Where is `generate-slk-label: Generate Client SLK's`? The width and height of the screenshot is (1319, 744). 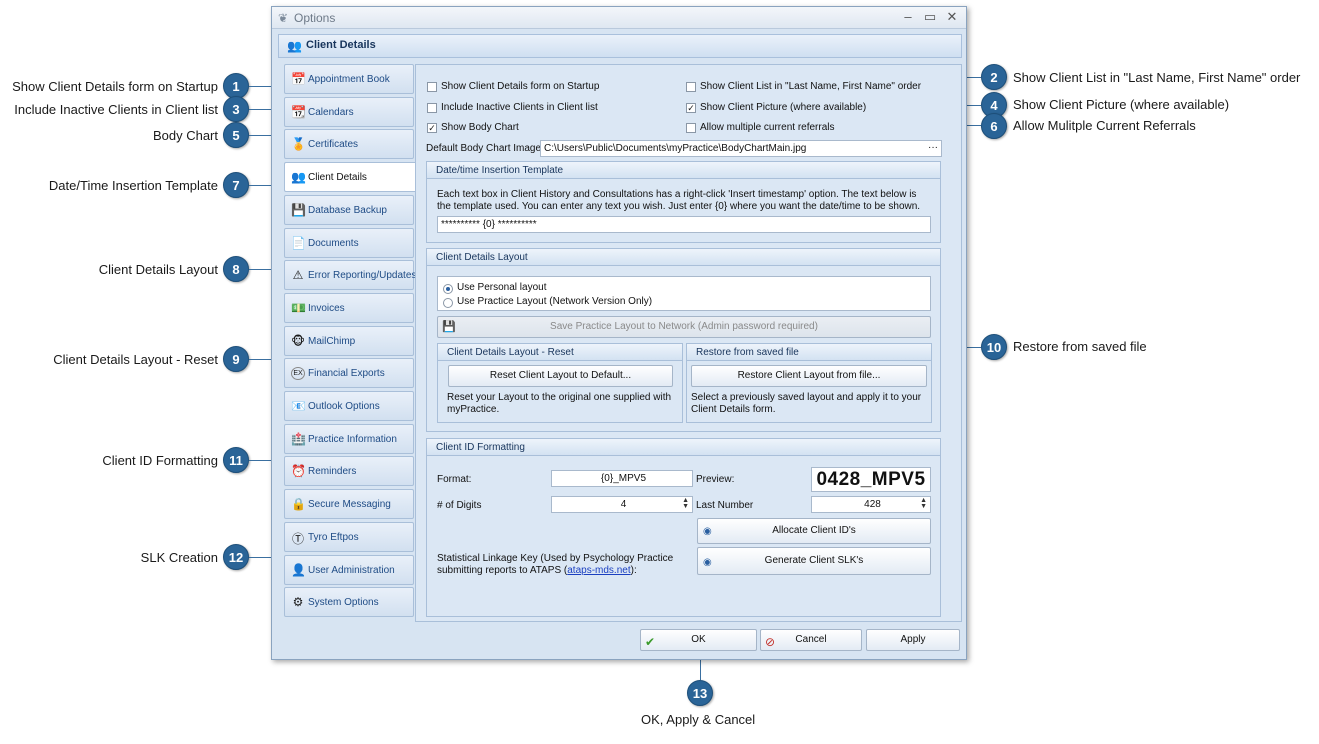 generate-slk-label: Generate Client SLK's is located at coordinates (814, 560).